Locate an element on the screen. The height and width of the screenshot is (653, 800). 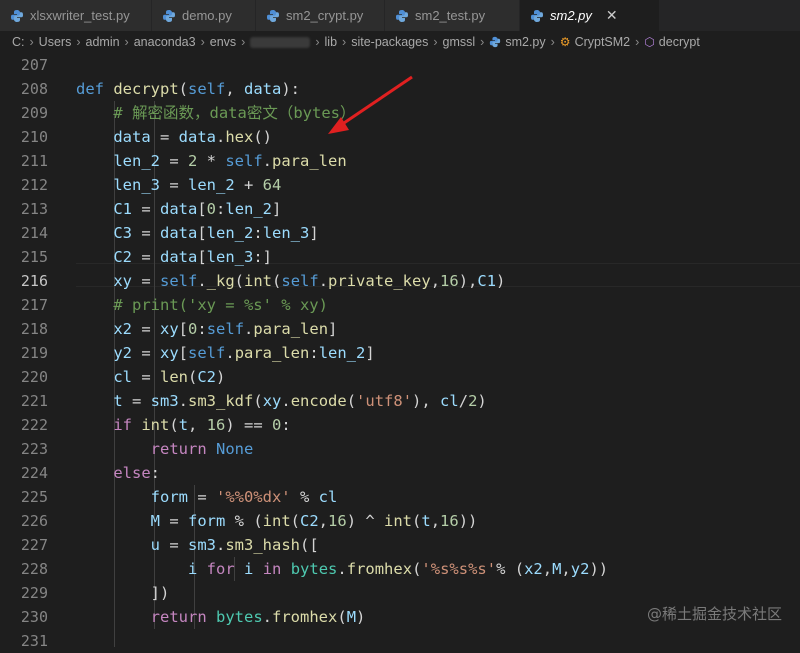
code-line: 210 data = data.hex() is located at coordinates (400, 137).